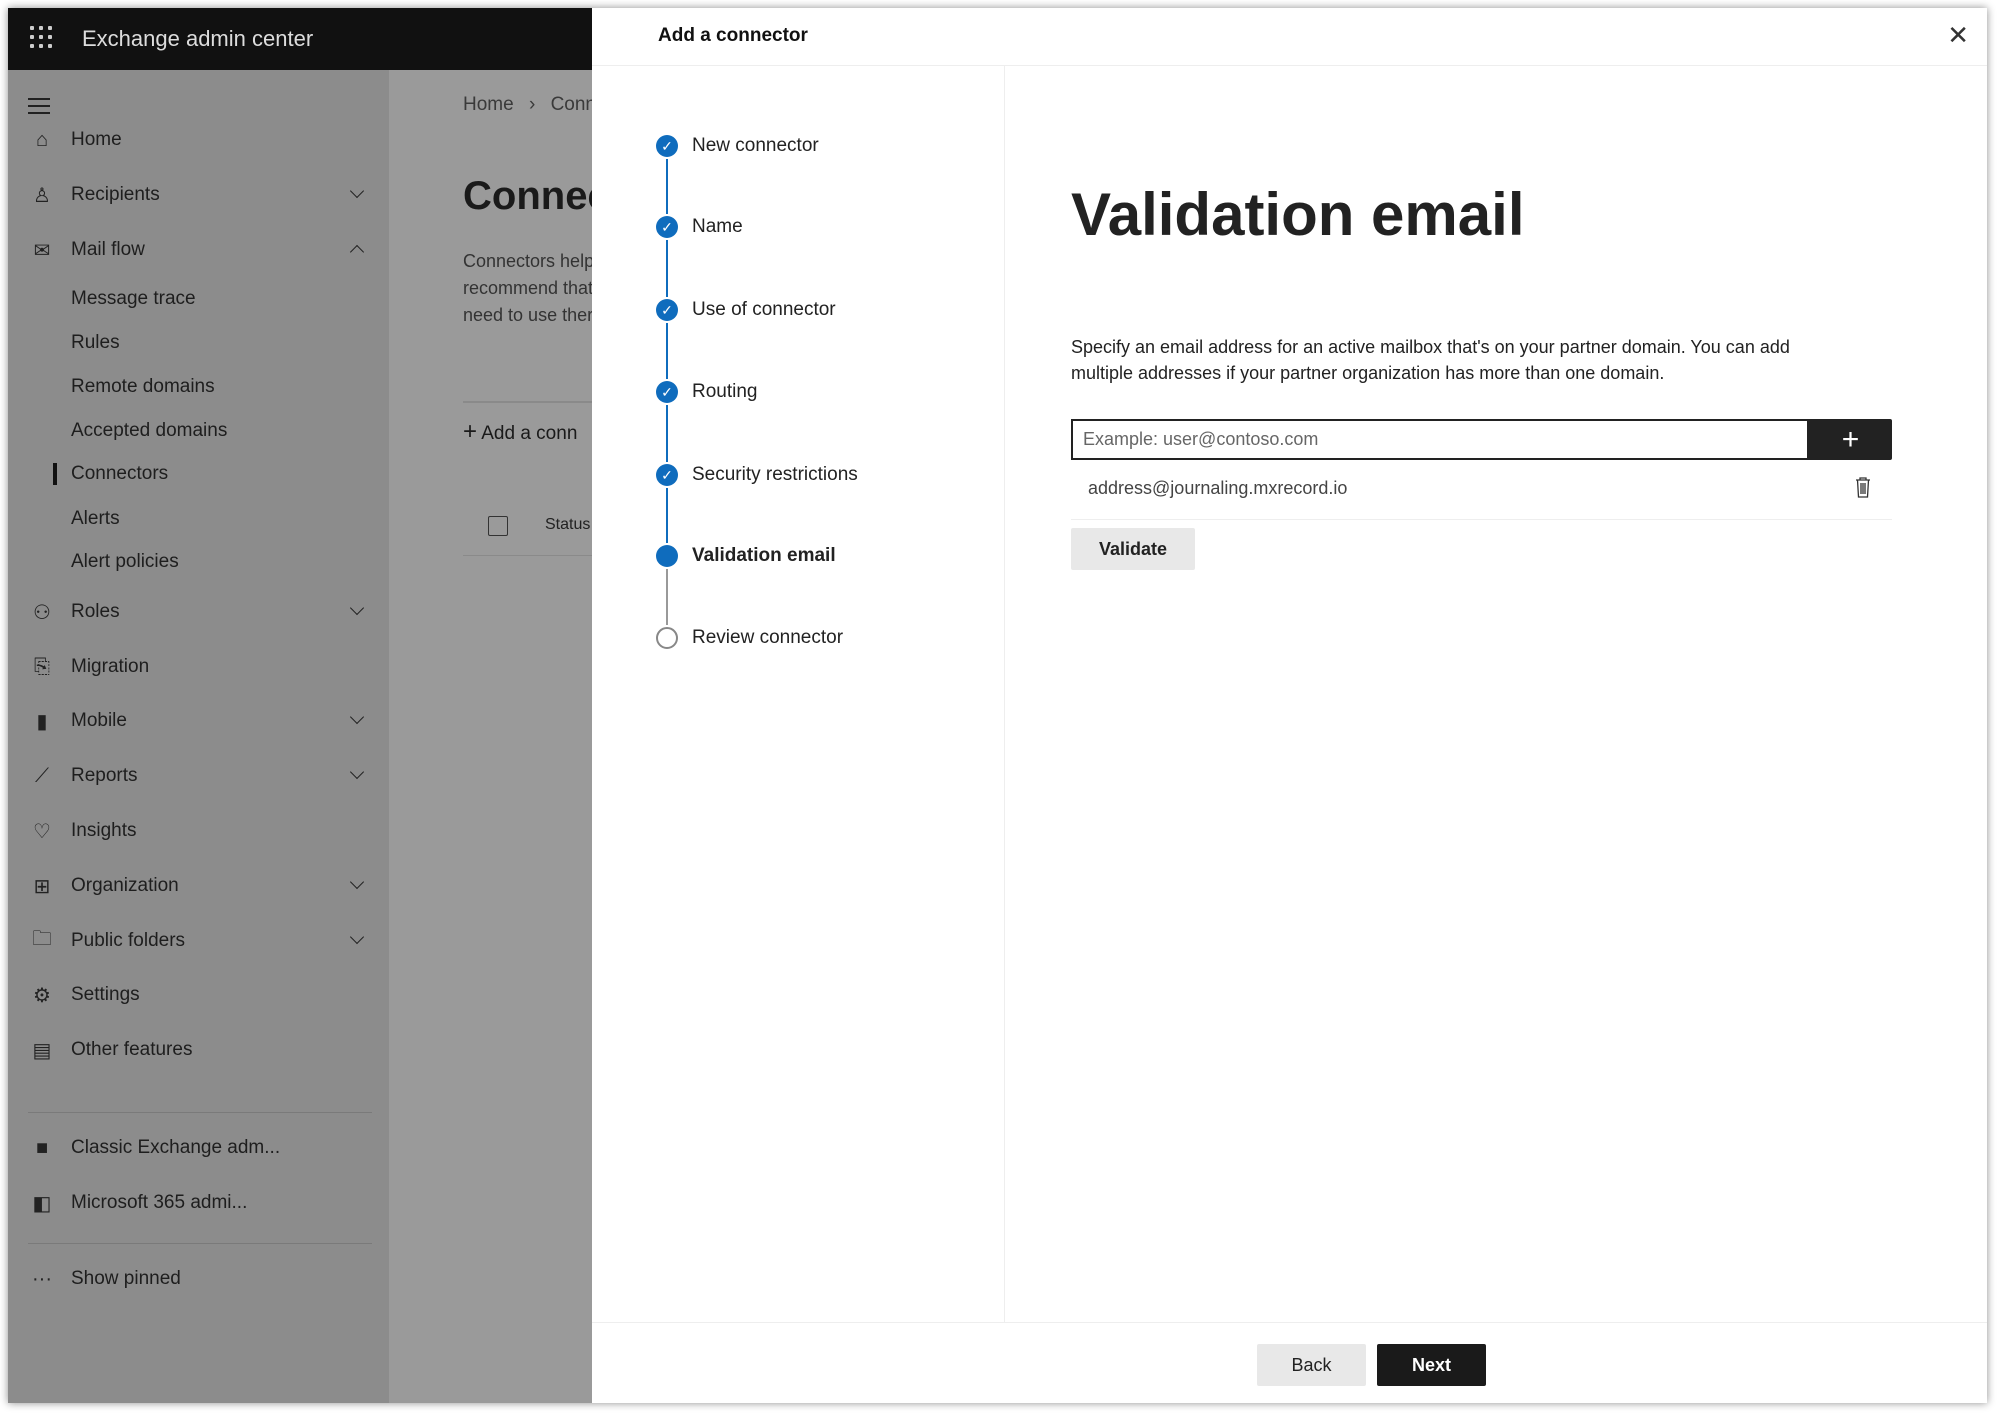  I want to click on sidebar-item-label: Settings, so click(105, 994).